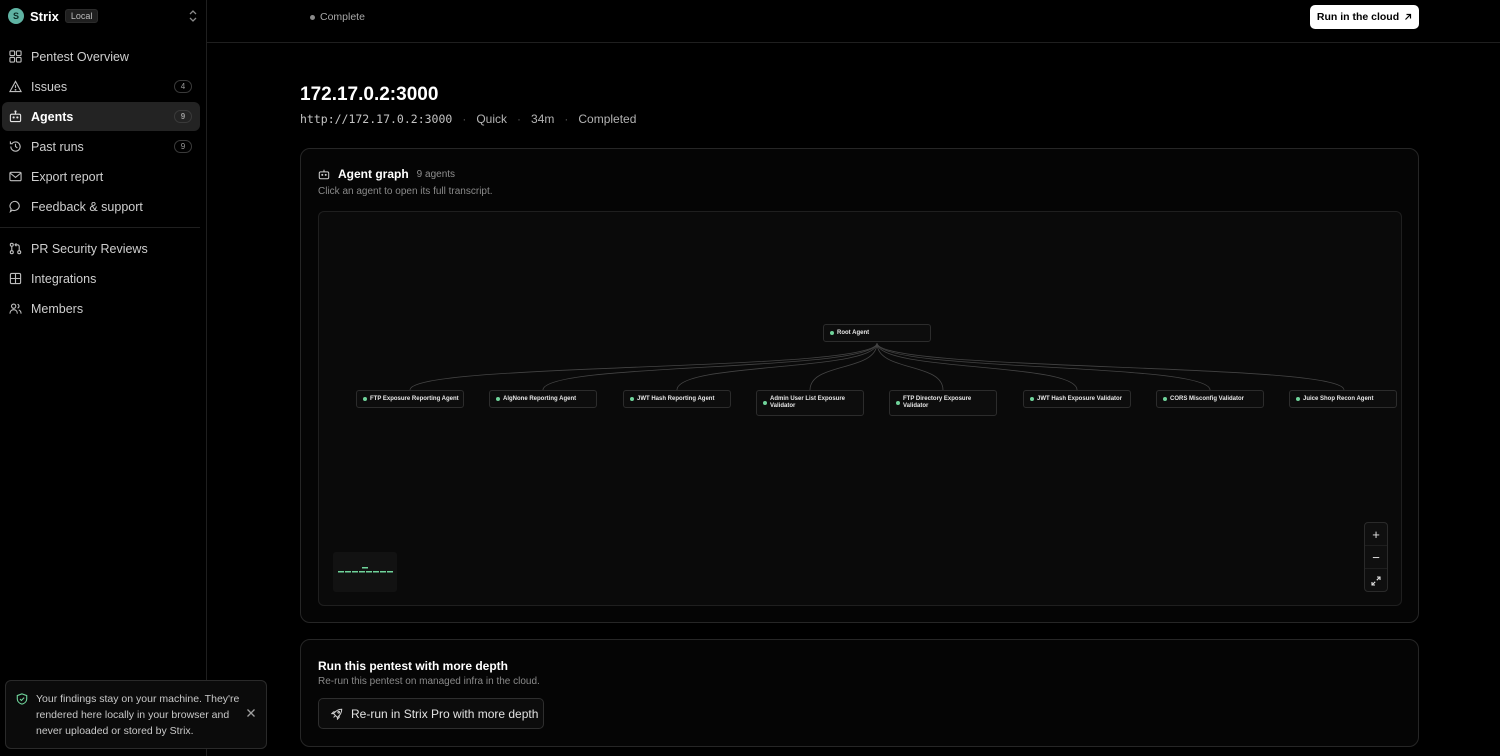 This screenshot has width=1500, height=756. Describe the element at coordinates (89, 248) in the screenshot. I see `sidebar-item-label: PR Security Reviews` at that location.